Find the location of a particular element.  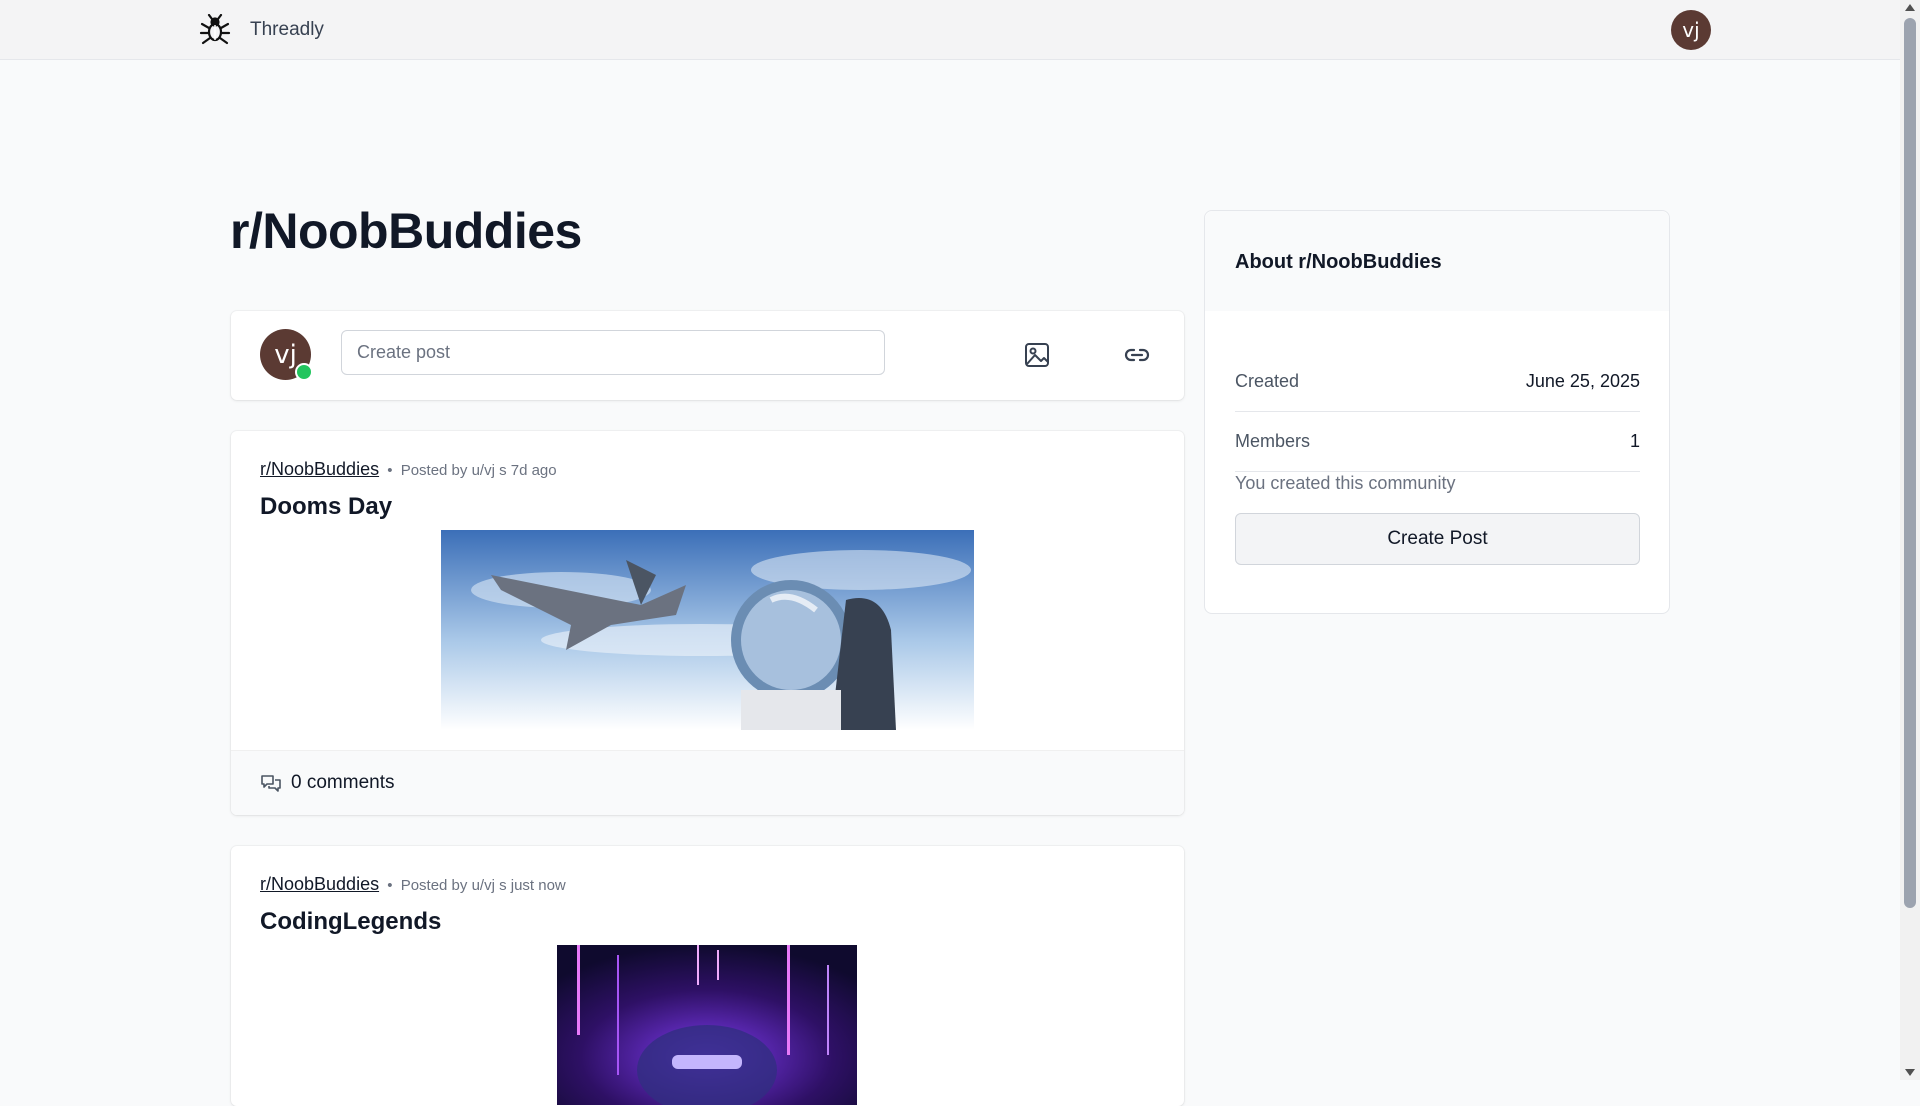

top-navbar: Threadly vj is located at coordinates (950, 30).